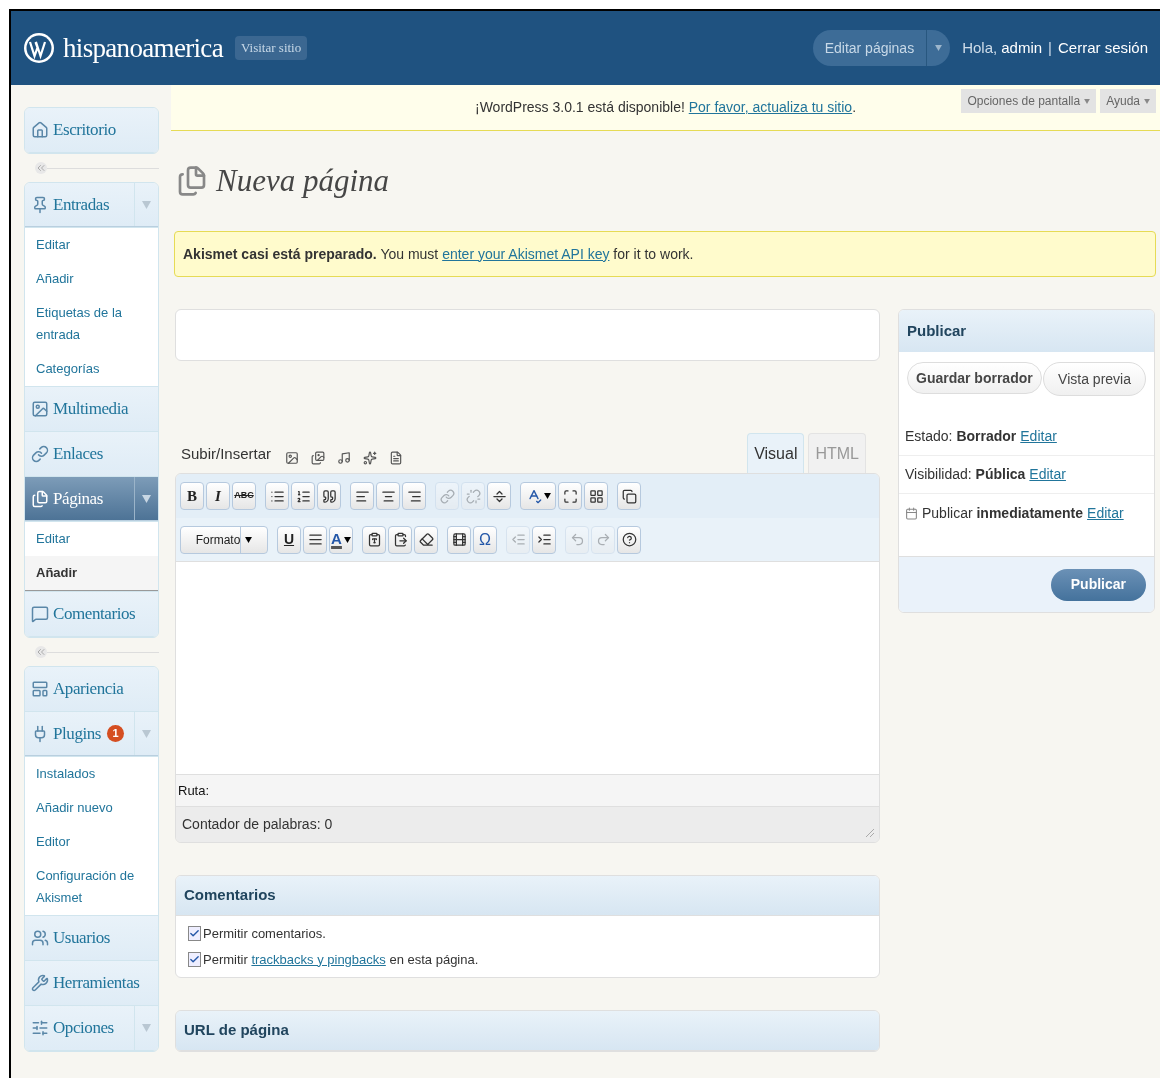 This screenshot has width=1160, height=1078. I want to click on title-field, so click(527, 335).